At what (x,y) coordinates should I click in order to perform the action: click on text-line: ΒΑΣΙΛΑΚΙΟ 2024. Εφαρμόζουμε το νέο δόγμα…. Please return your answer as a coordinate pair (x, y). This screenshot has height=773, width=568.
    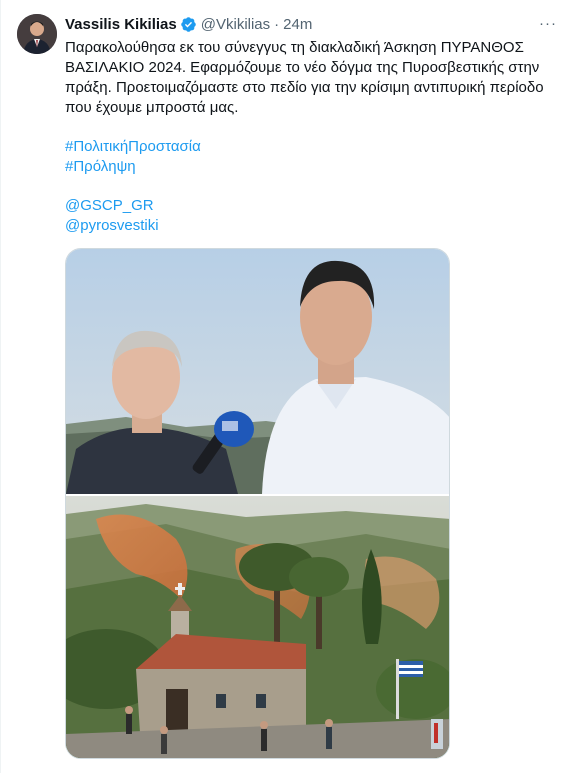
    Looking at the image, I should click on (302, 67).